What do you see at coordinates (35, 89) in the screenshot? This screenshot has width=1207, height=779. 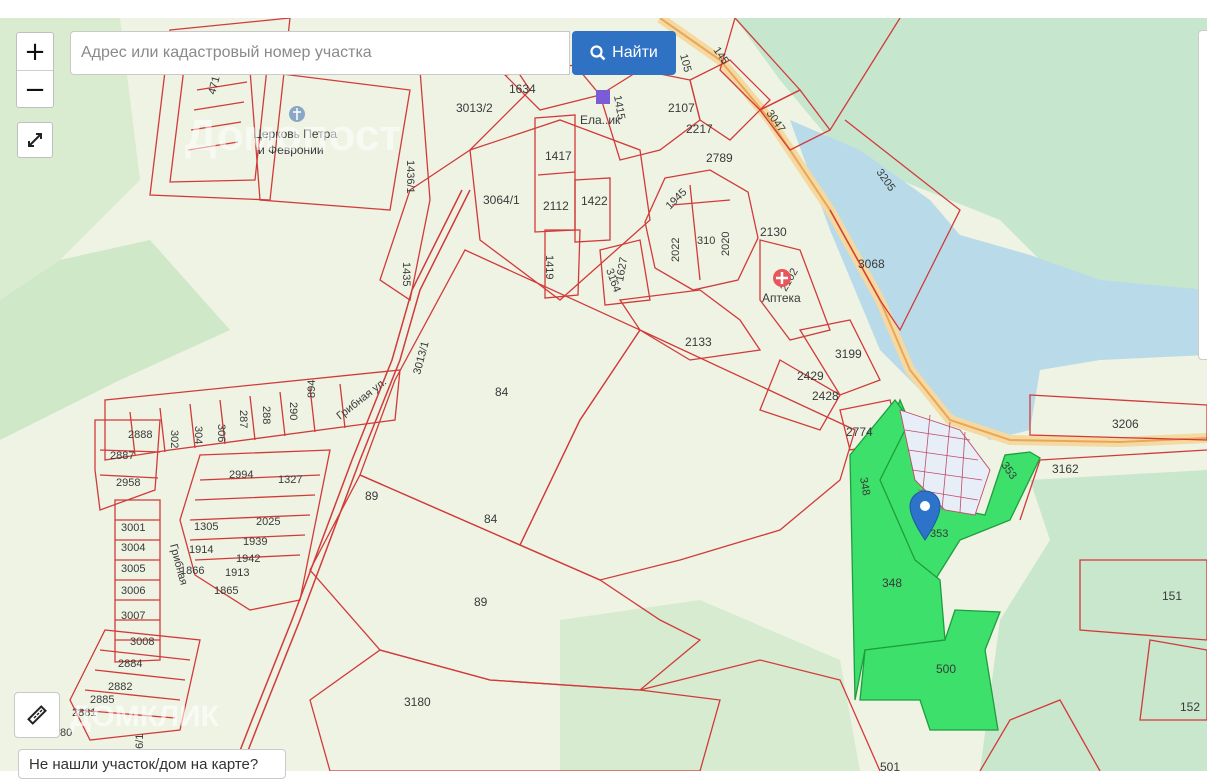 I see `zoom-out-button: −` at bounding box center [35, 89].